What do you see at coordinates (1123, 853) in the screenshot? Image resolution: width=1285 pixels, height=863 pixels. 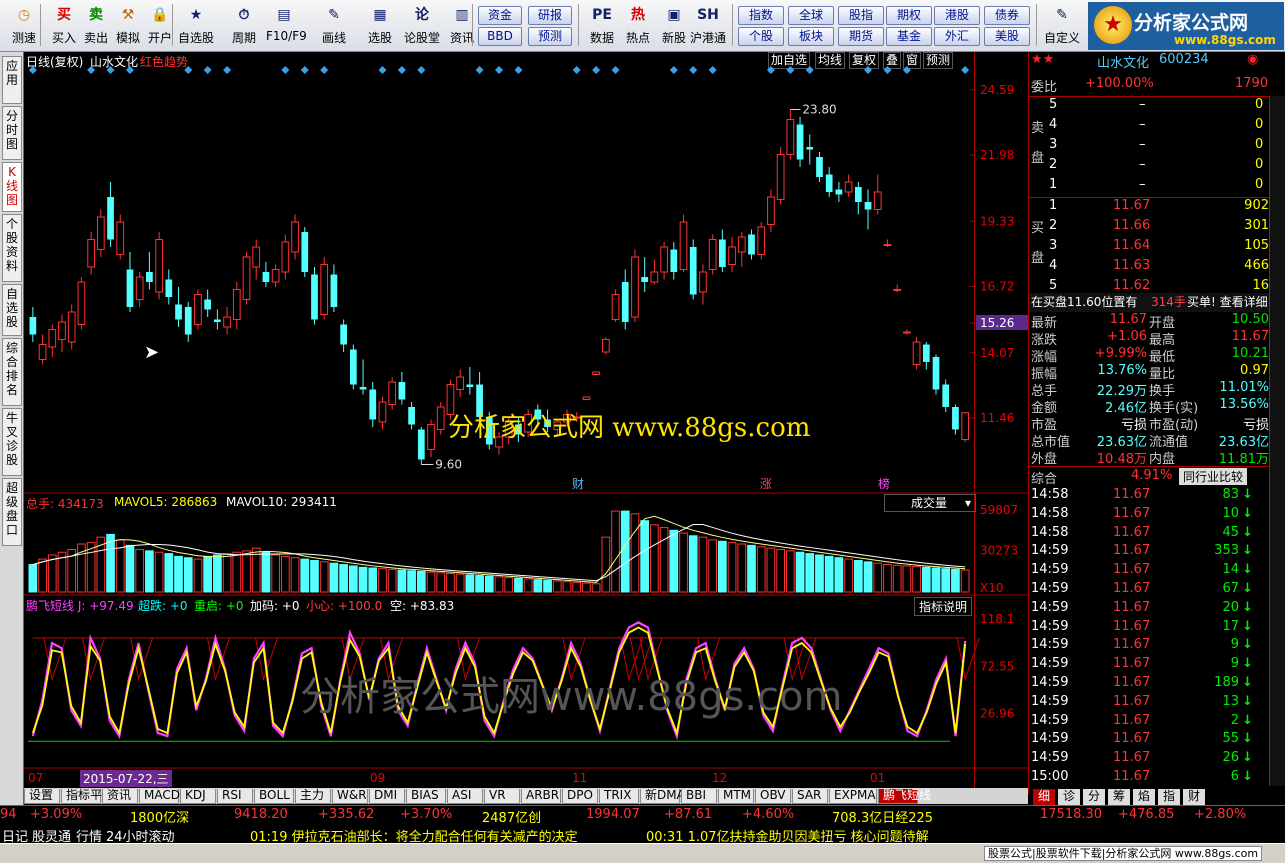 I see `status-link-box: 股票公式|股票软件下载|分析家公式网 www.88gs.com` at bounding box center [1123, 853].